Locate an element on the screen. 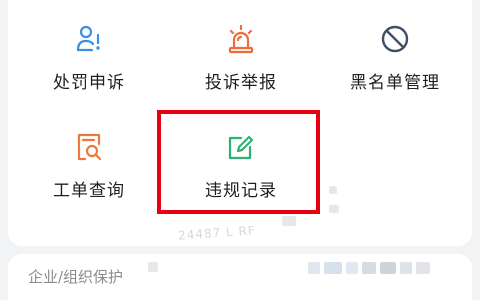 This screenshot has height=300, width=480. menu-item-blacklist-management: 黑名单管理 is located at coordinates (395, 50).